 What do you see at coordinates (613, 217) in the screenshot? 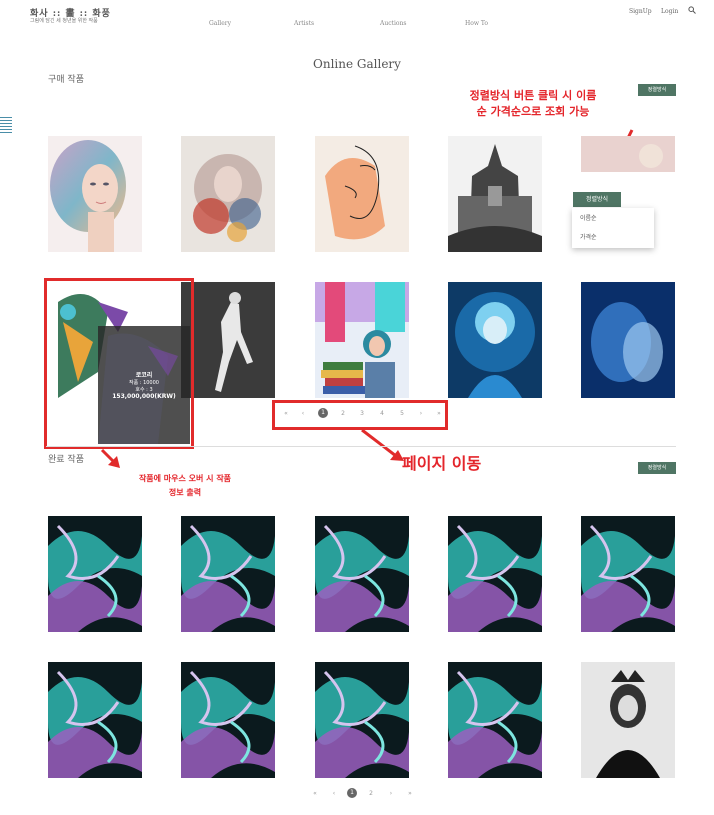
I see `sort-option-name: 이름순` at bounding box center [613, 217].